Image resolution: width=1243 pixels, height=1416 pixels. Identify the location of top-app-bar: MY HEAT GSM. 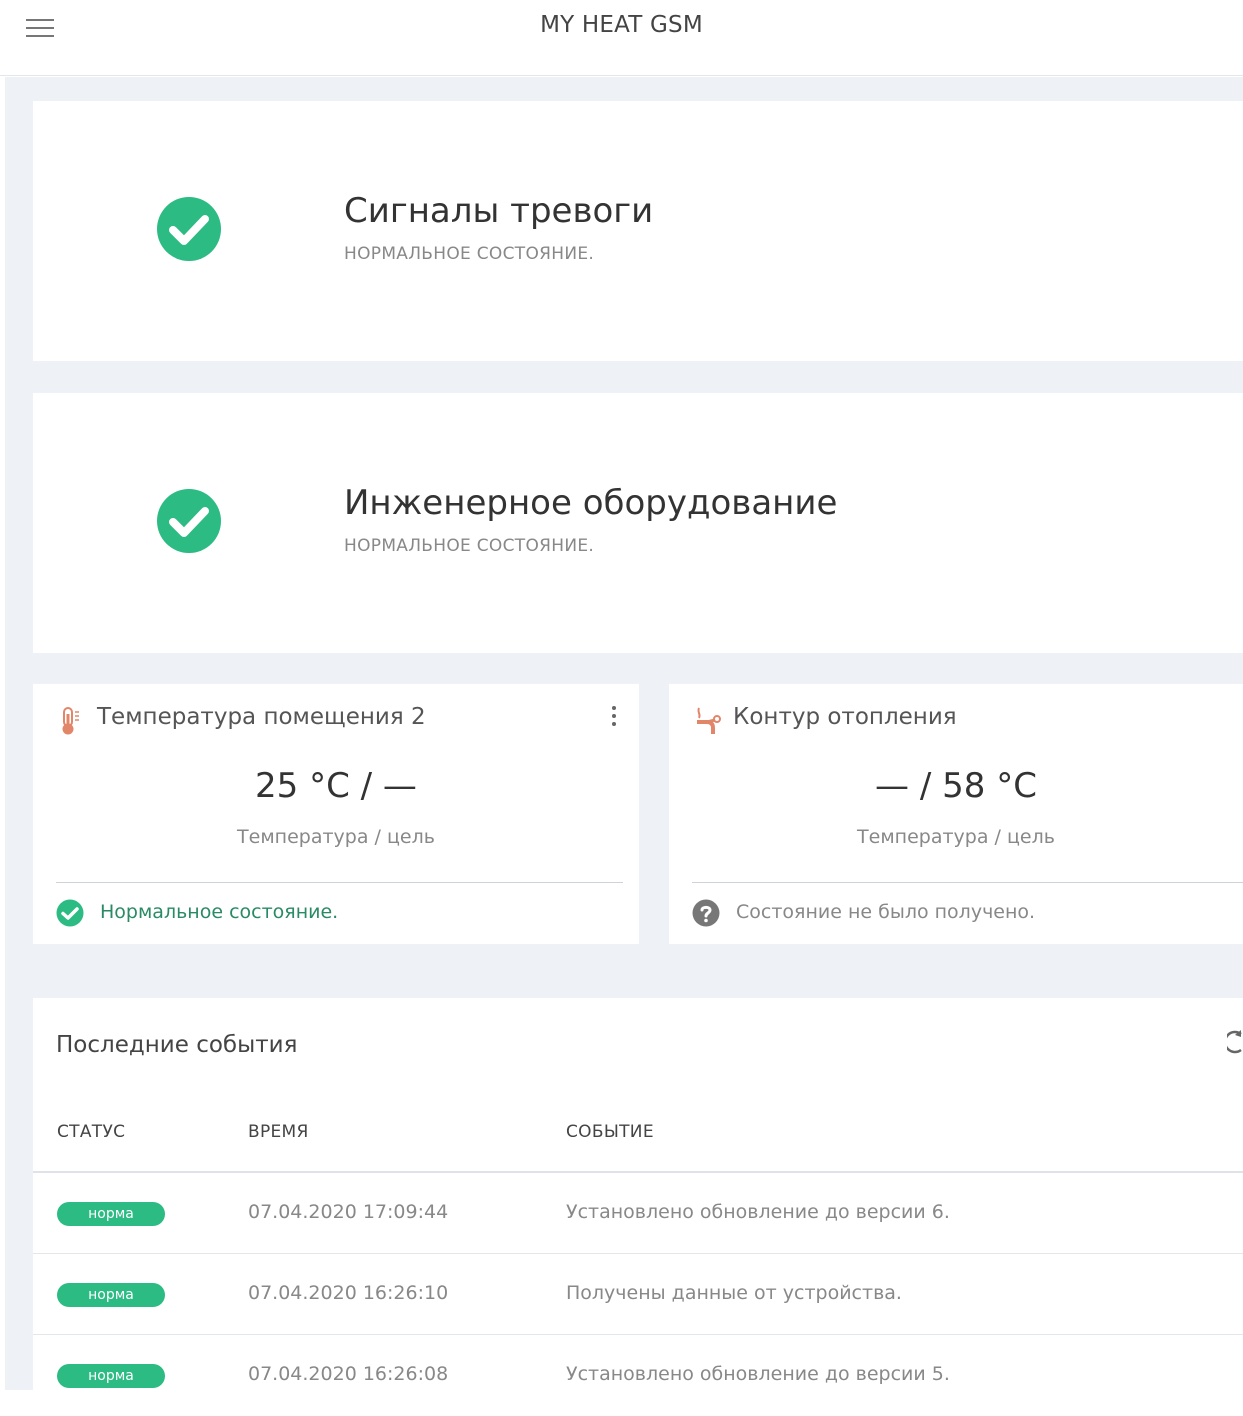
(621, 38).